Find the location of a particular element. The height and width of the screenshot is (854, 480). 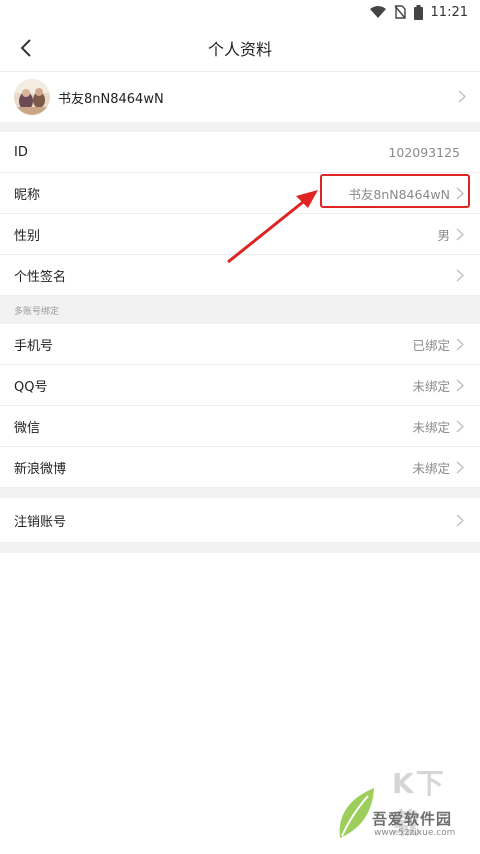

watermark-name: 吾爱软件园 is located at coordinates (412, 819).